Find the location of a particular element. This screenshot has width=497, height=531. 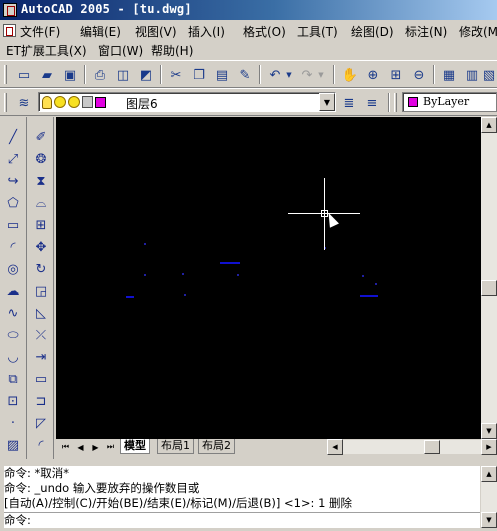

tab-next-icon: ▶ is located at coordinates (95, 447).